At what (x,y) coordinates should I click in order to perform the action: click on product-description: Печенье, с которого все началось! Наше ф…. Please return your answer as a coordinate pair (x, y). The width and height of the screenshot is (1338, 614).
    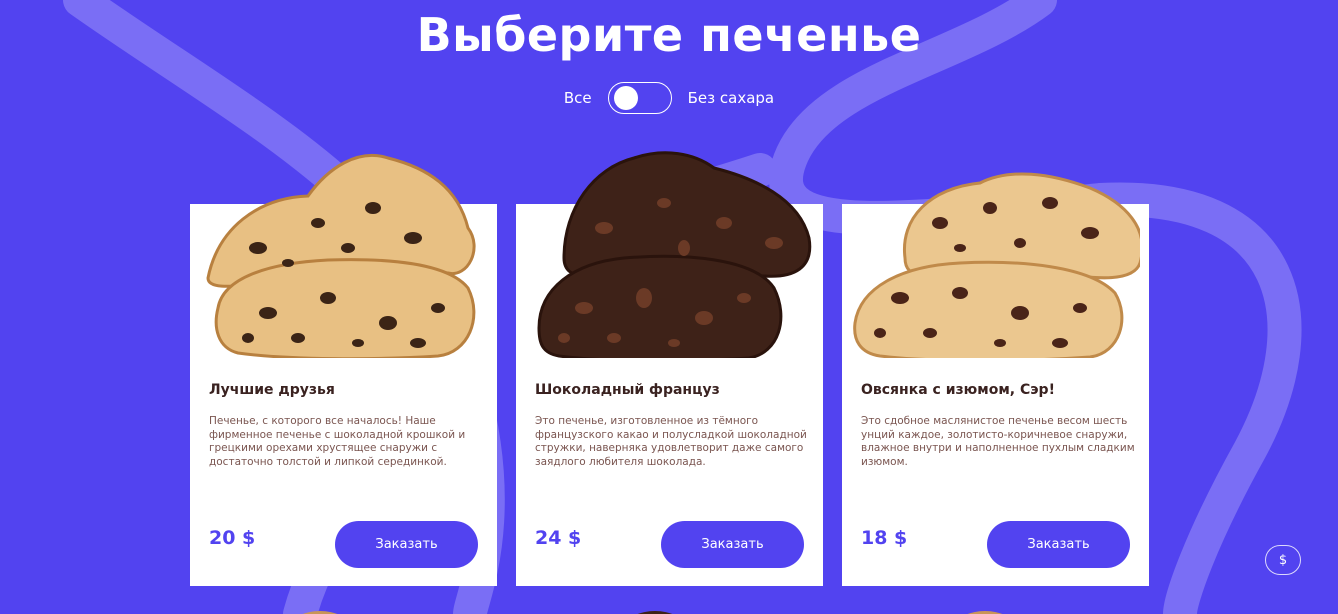
    Looking at the image, I should click on (337, 441).